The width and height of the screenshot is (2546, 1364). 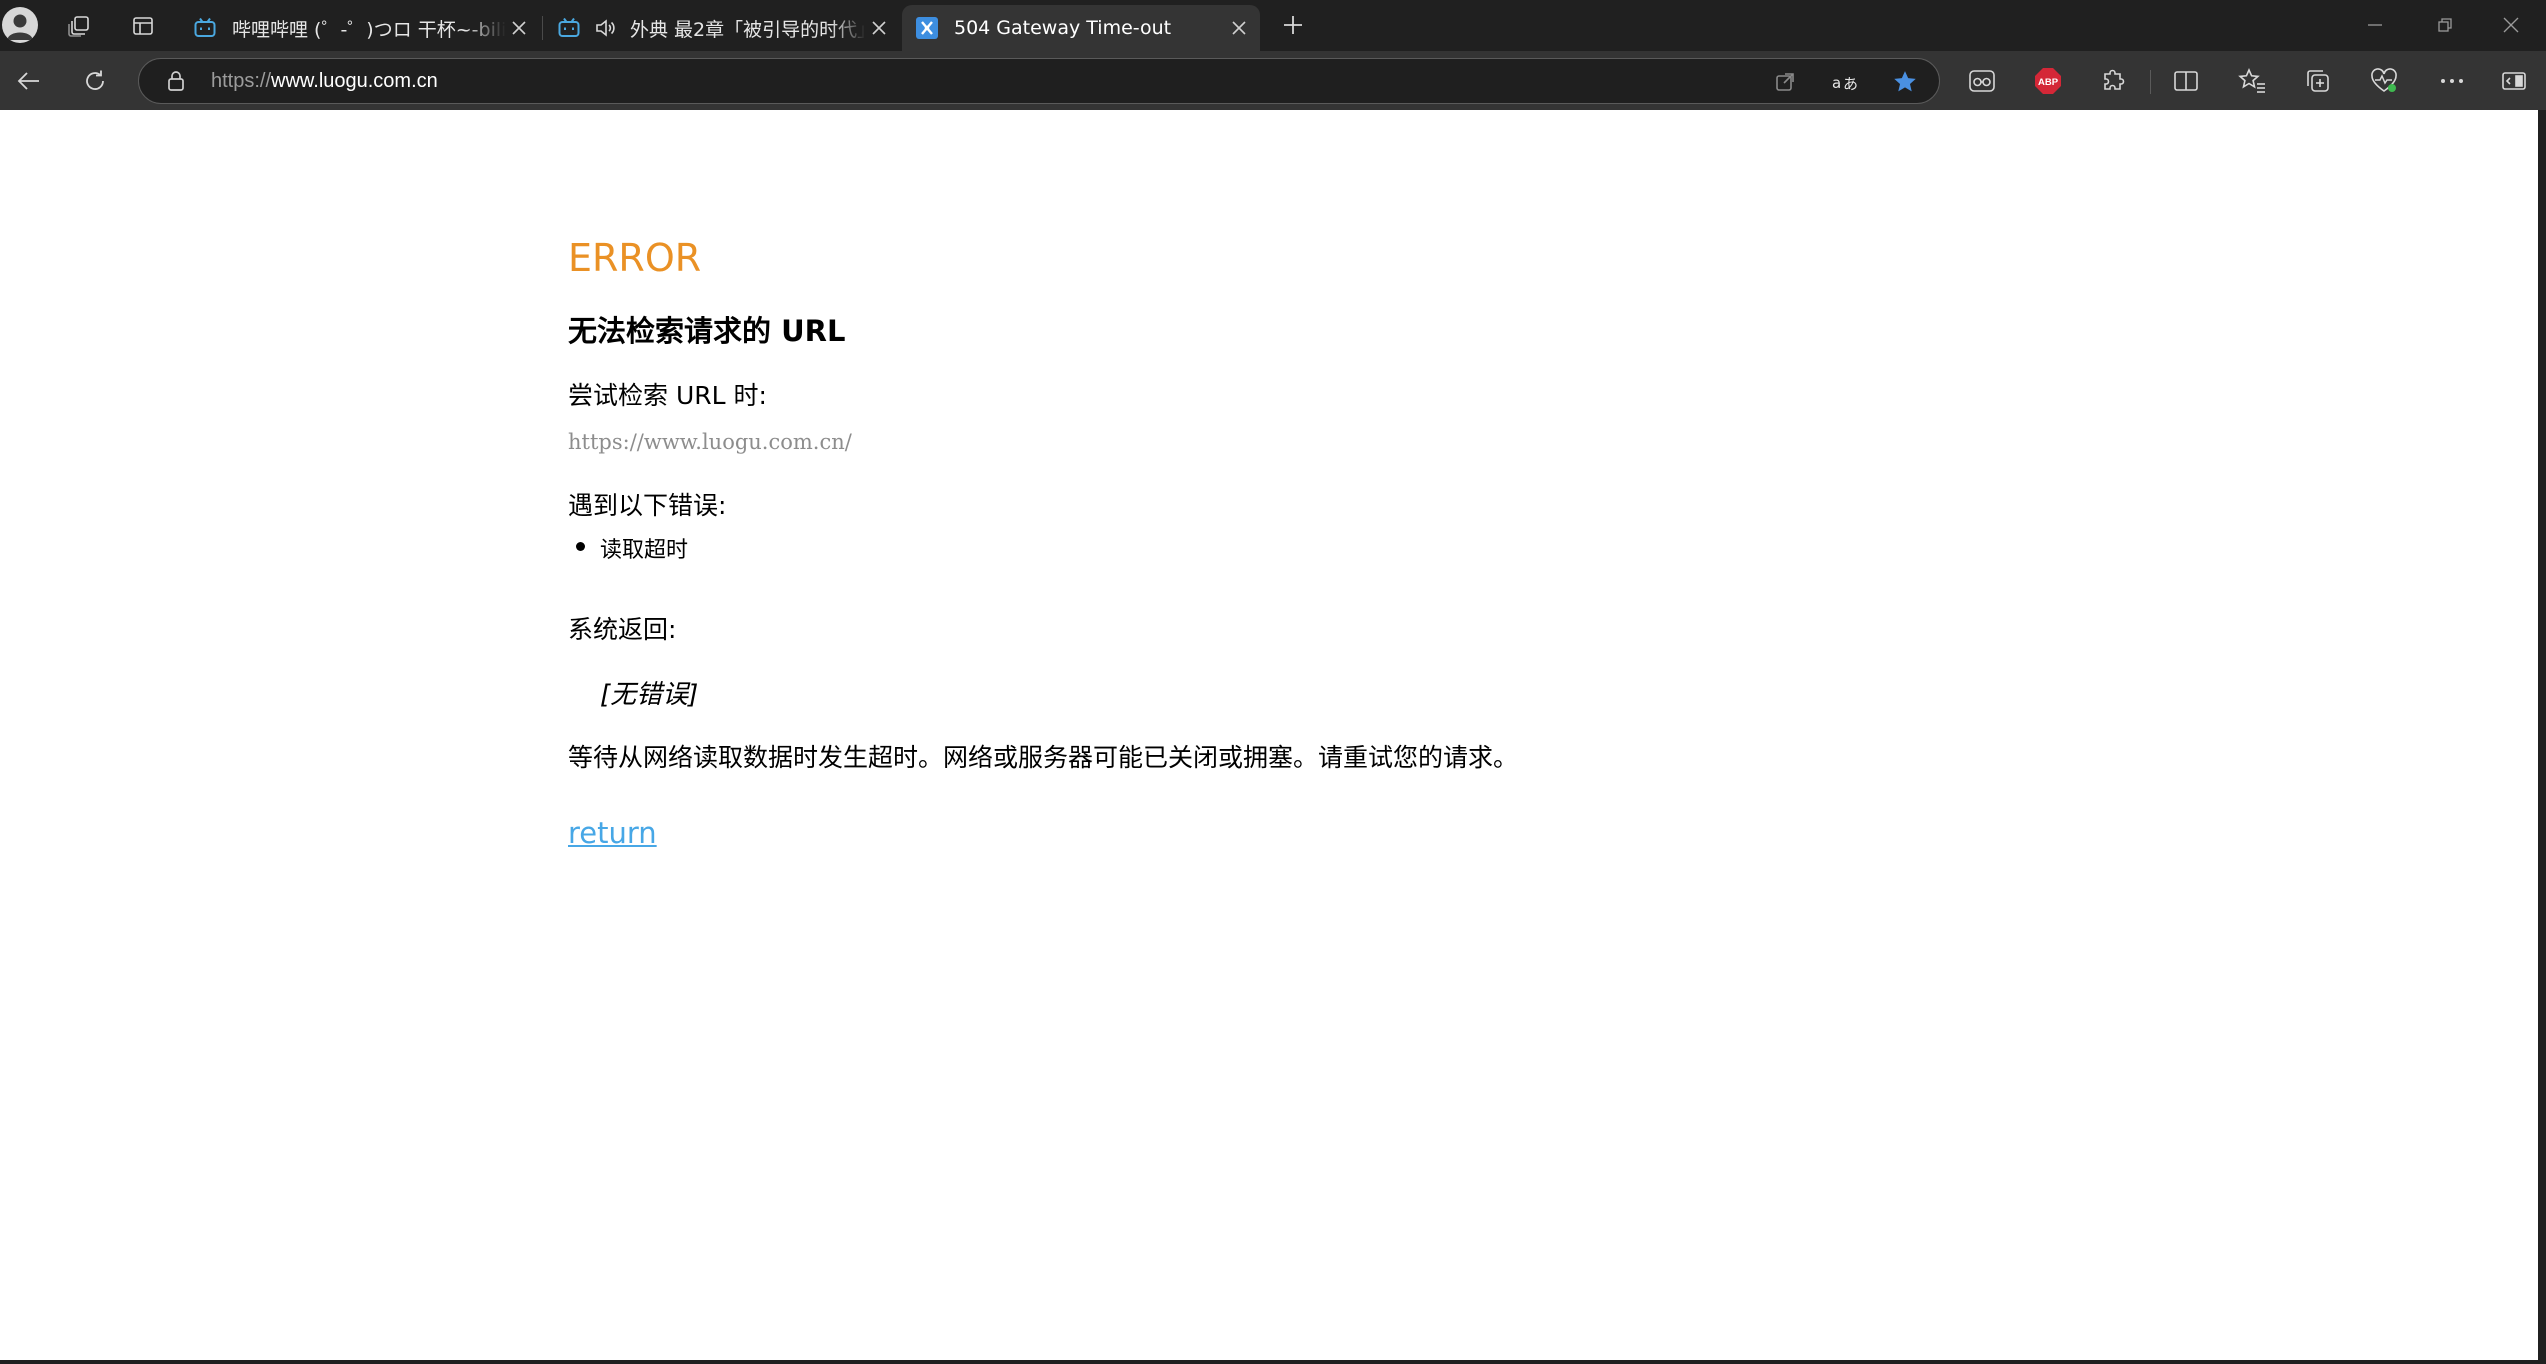 What do you see at coordinates (710, 442) in the screenshot?
I see `attempted-url: https://www.luogu.com.cn/` at bounding box center [710, 442].